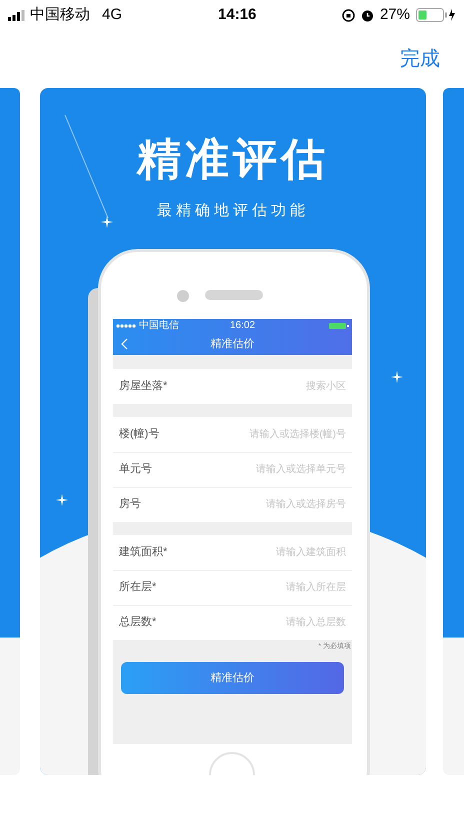 The height and width of the screenshot is (822, 464). I want to click on input-field: 请输入或选择楼(幢)号, so click(271, 434).